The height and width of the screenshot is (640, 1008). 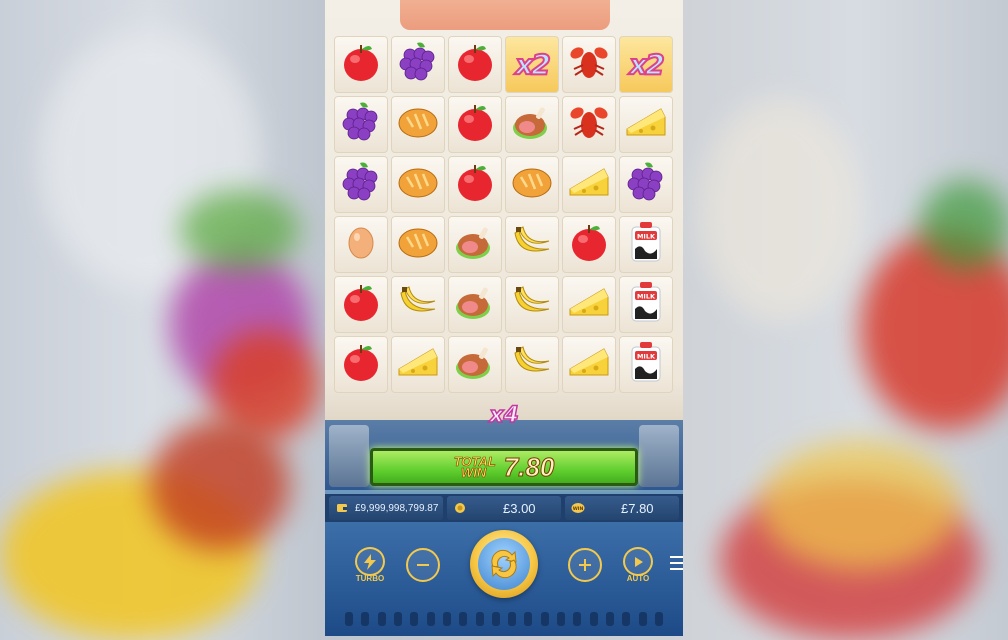 What do you see at coordinates (529, 466) in the screenshot?
I see `total-win-value: 7.80` at bounding box center [529, 466].